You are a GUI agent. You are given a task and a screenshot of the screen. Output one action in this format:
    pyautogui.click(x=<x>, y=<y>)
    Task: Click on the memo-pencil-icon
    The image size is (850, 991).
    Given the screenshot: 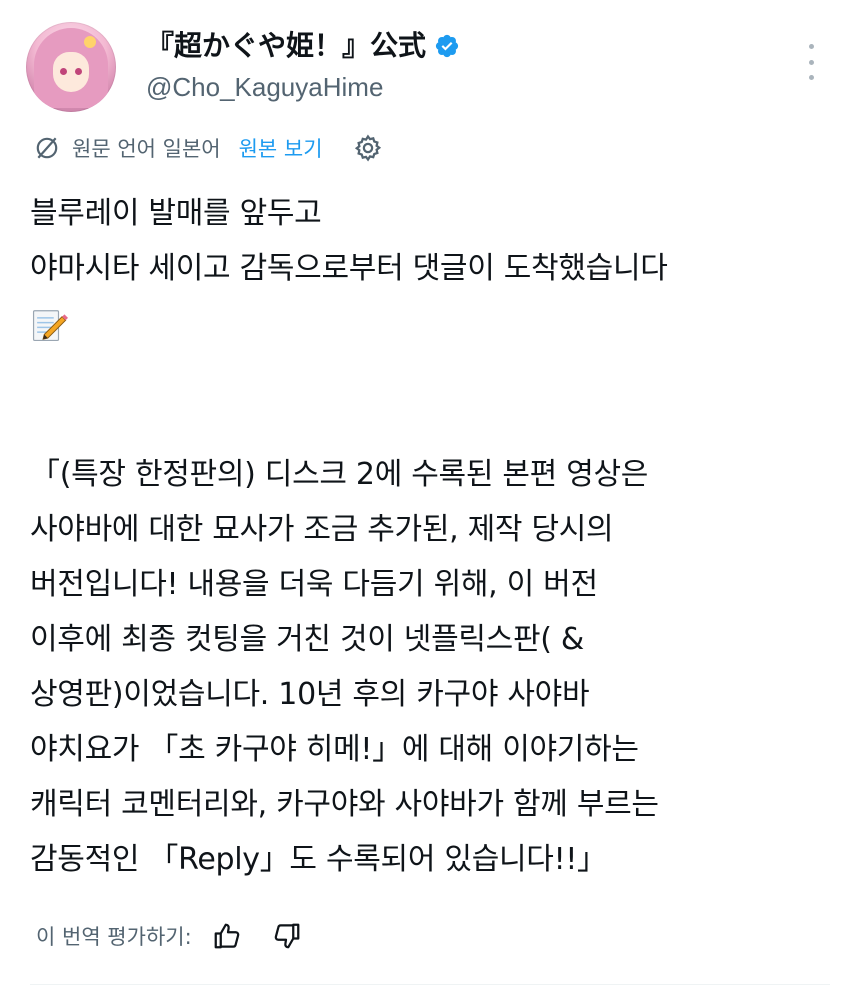 What is the action you would take?
    pyautogui.click(x=50, y=325)
    